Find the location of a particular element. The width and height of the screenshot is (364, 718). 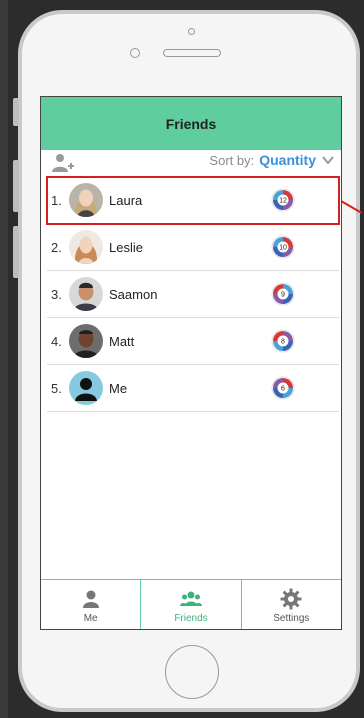

count-label: 6 is located at coordinates (283, 389).